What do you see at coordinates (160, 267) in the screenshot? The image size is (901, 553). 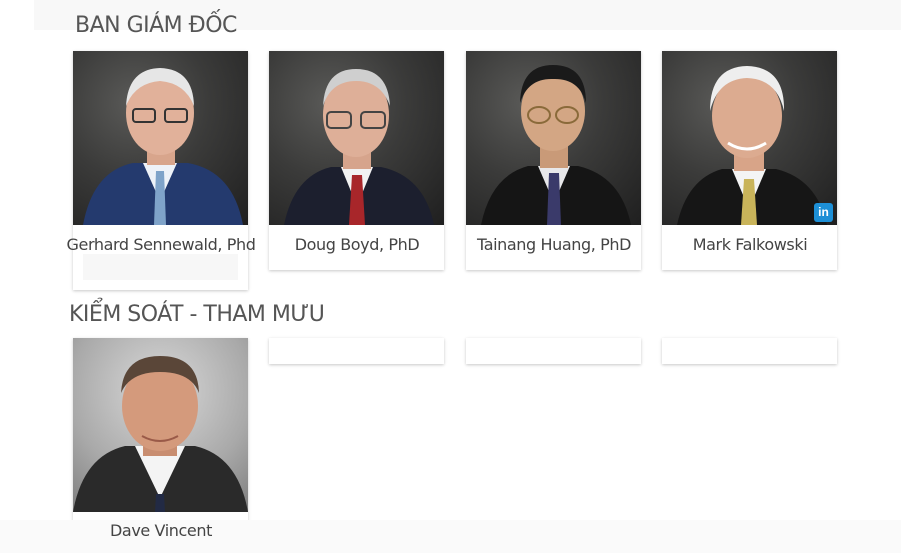 I see `name-background` at bounding box center [160, 267].